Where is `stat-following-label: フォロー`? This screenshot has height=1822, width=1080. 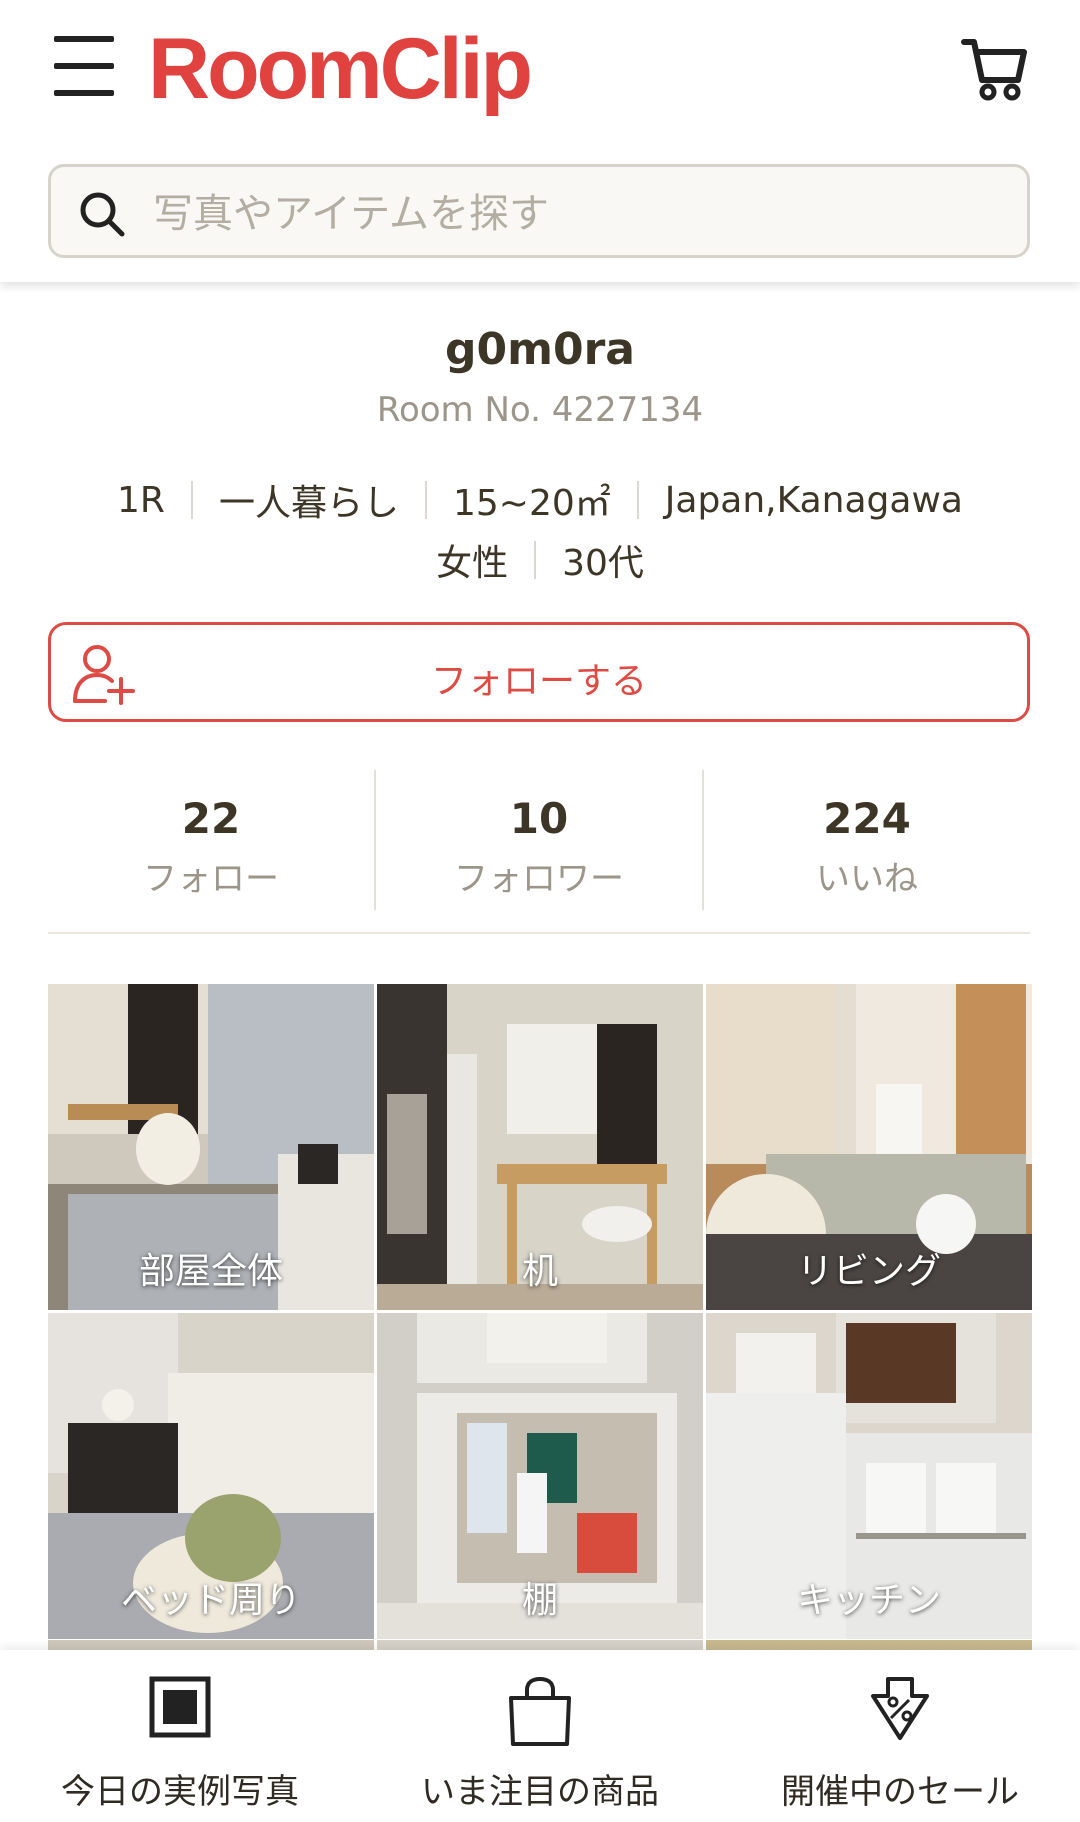
stat-following-label: フォロー is located at coordinates (211, 879).